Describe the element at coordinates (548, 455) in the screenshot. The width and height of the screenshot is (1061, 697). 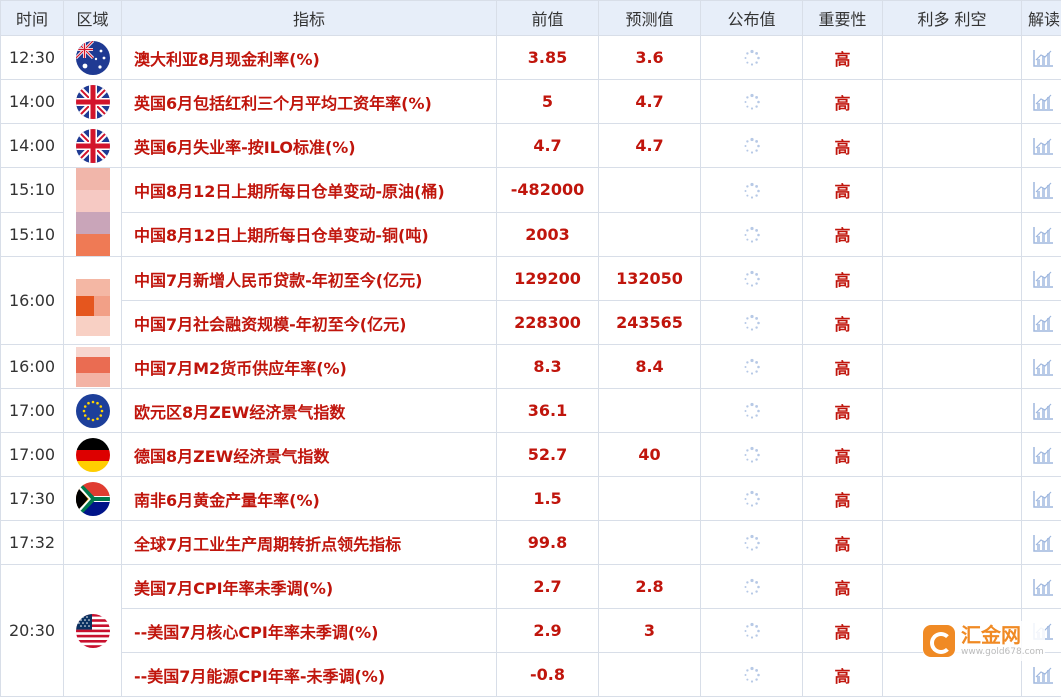
I see `previous-value: 52.7` at that location.